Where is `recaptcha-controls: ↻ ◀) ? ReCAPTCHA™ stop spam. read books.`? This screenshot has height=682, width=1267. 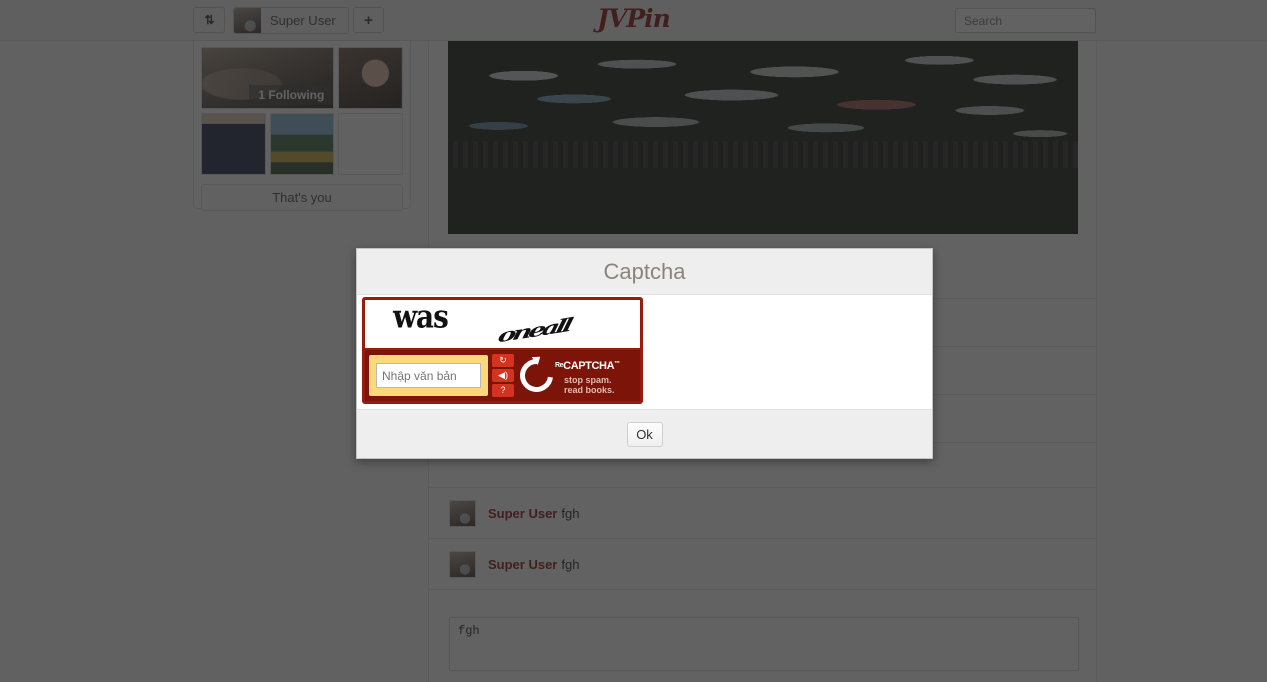 recaptcha-controls: ↻ ◀) ? ReCAPTCHA™ stop spam. read books. is located at coordinates (502, 375).